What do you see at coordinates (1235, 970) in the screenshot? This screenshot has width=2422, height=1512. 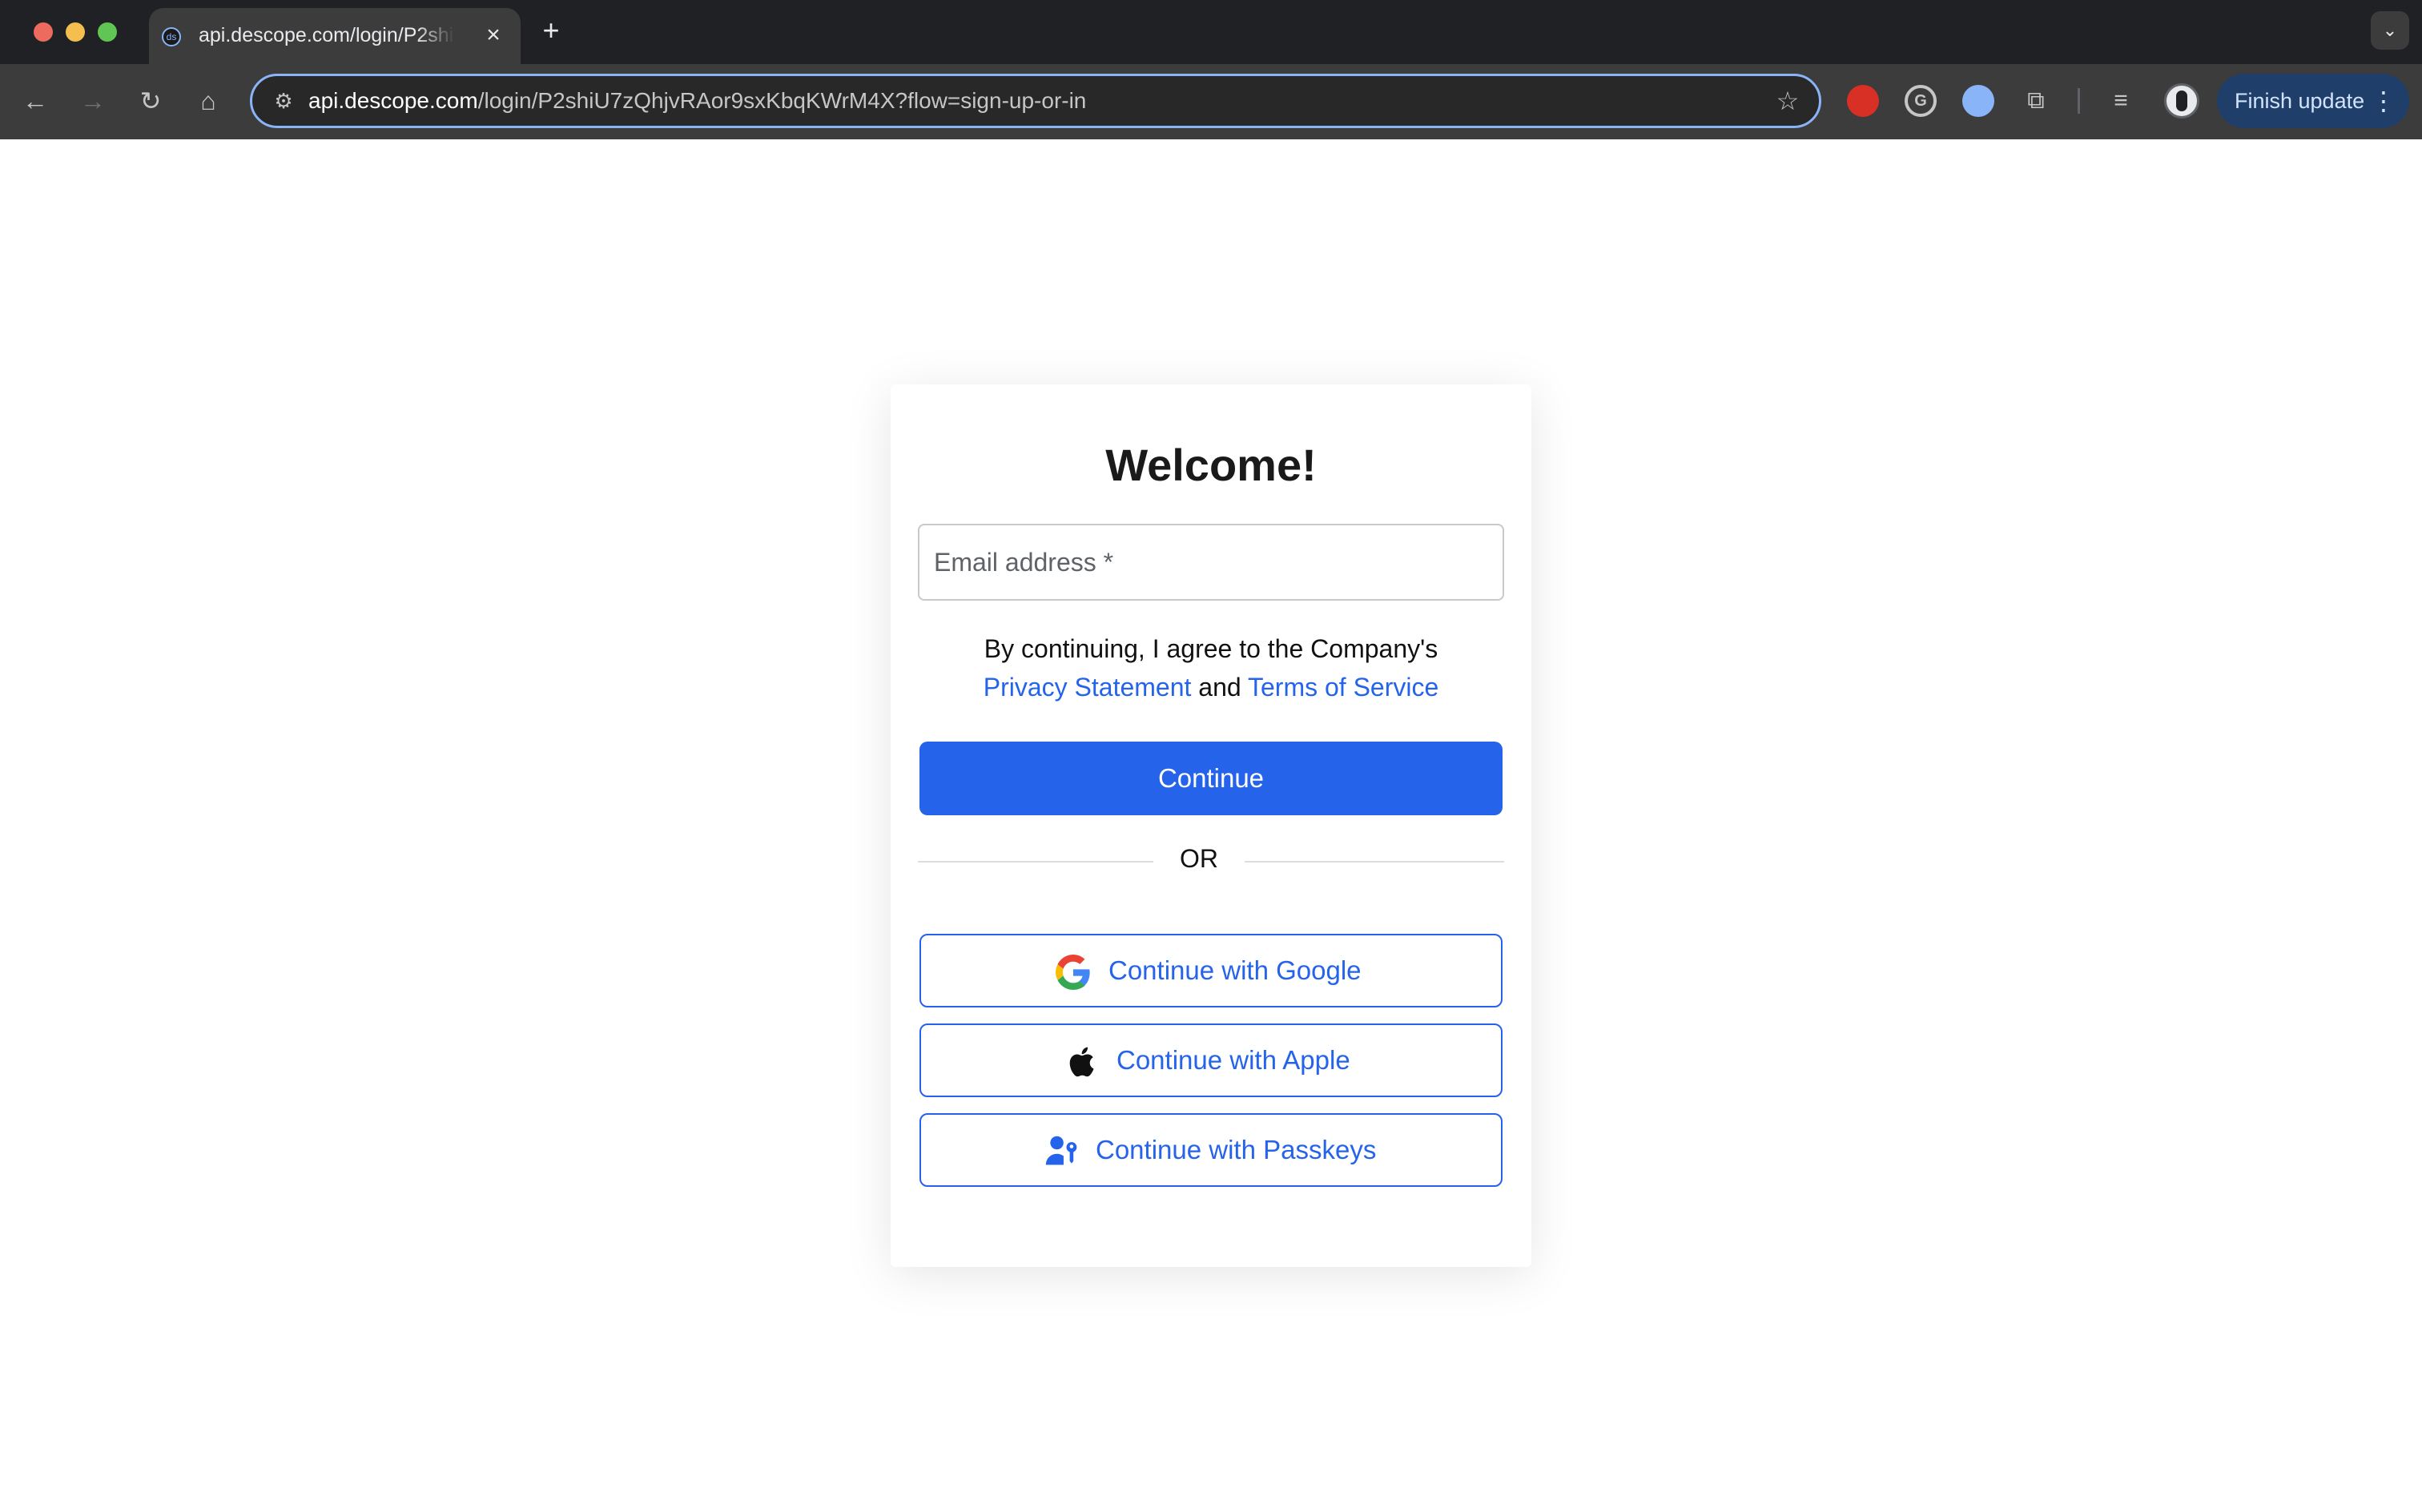 I see `google-button-label: Continue with Google` at bounding box center [1235, 970].